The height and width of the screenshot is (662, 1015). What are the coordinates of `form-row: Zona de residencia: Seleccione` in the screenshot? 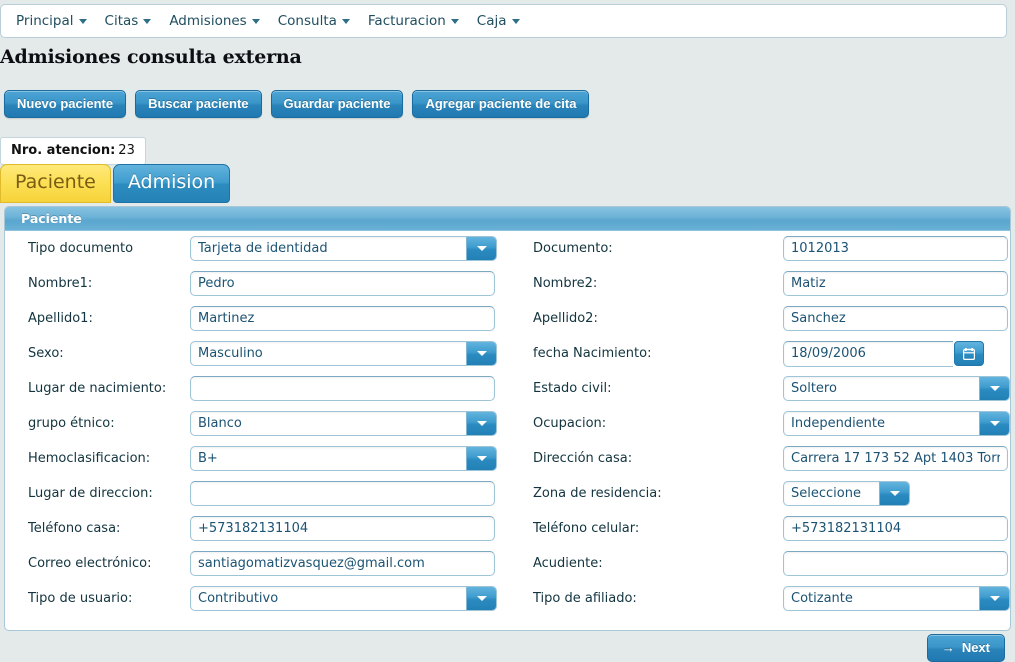 It's located at (760, 493).